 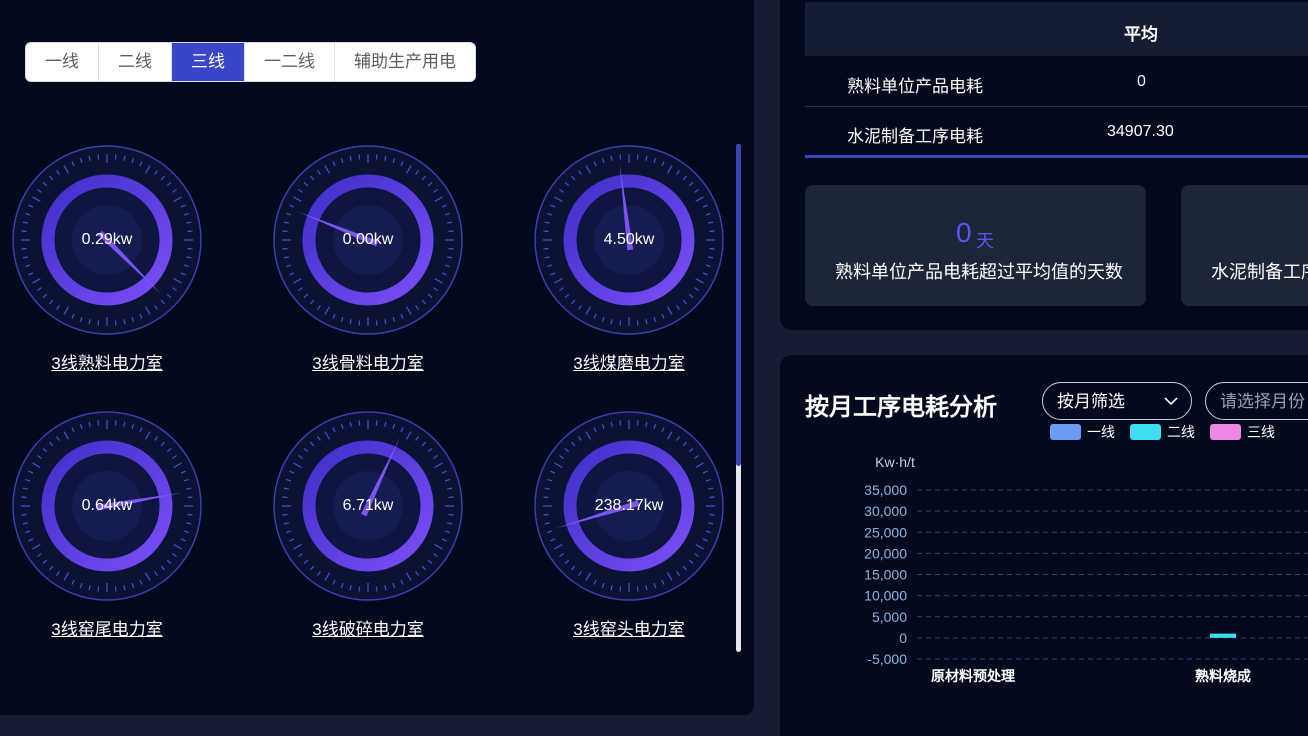 I want to click on table-header: 平均, so click(x=1056, y=29).